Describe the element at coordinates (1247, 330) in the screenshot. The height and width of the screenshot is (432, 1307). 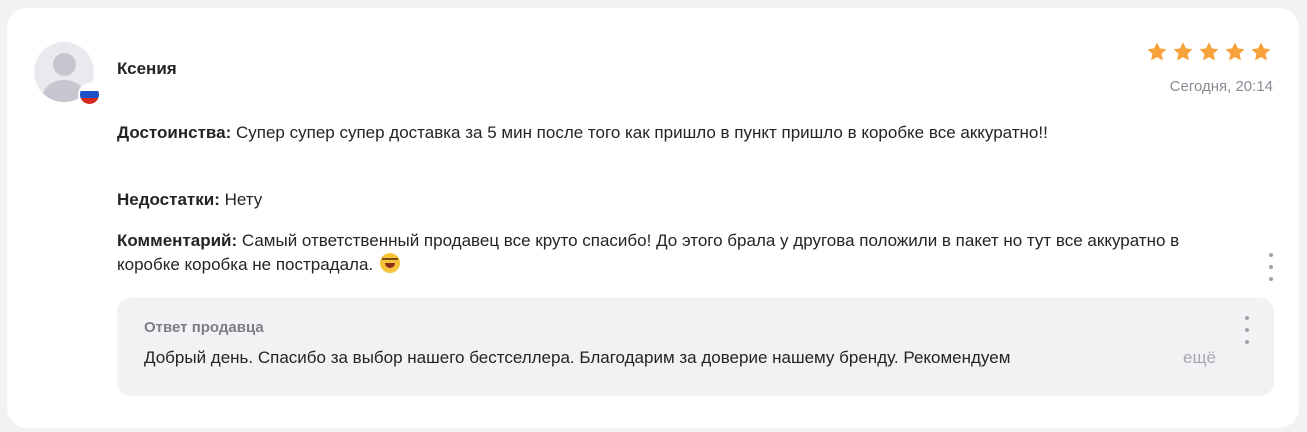
I see `seller-reply-more-options-icon` at that location.